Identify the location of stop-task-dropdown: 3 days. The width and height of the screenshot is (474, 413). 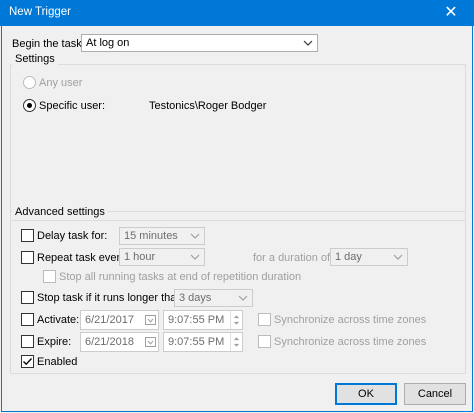
(213, 298).